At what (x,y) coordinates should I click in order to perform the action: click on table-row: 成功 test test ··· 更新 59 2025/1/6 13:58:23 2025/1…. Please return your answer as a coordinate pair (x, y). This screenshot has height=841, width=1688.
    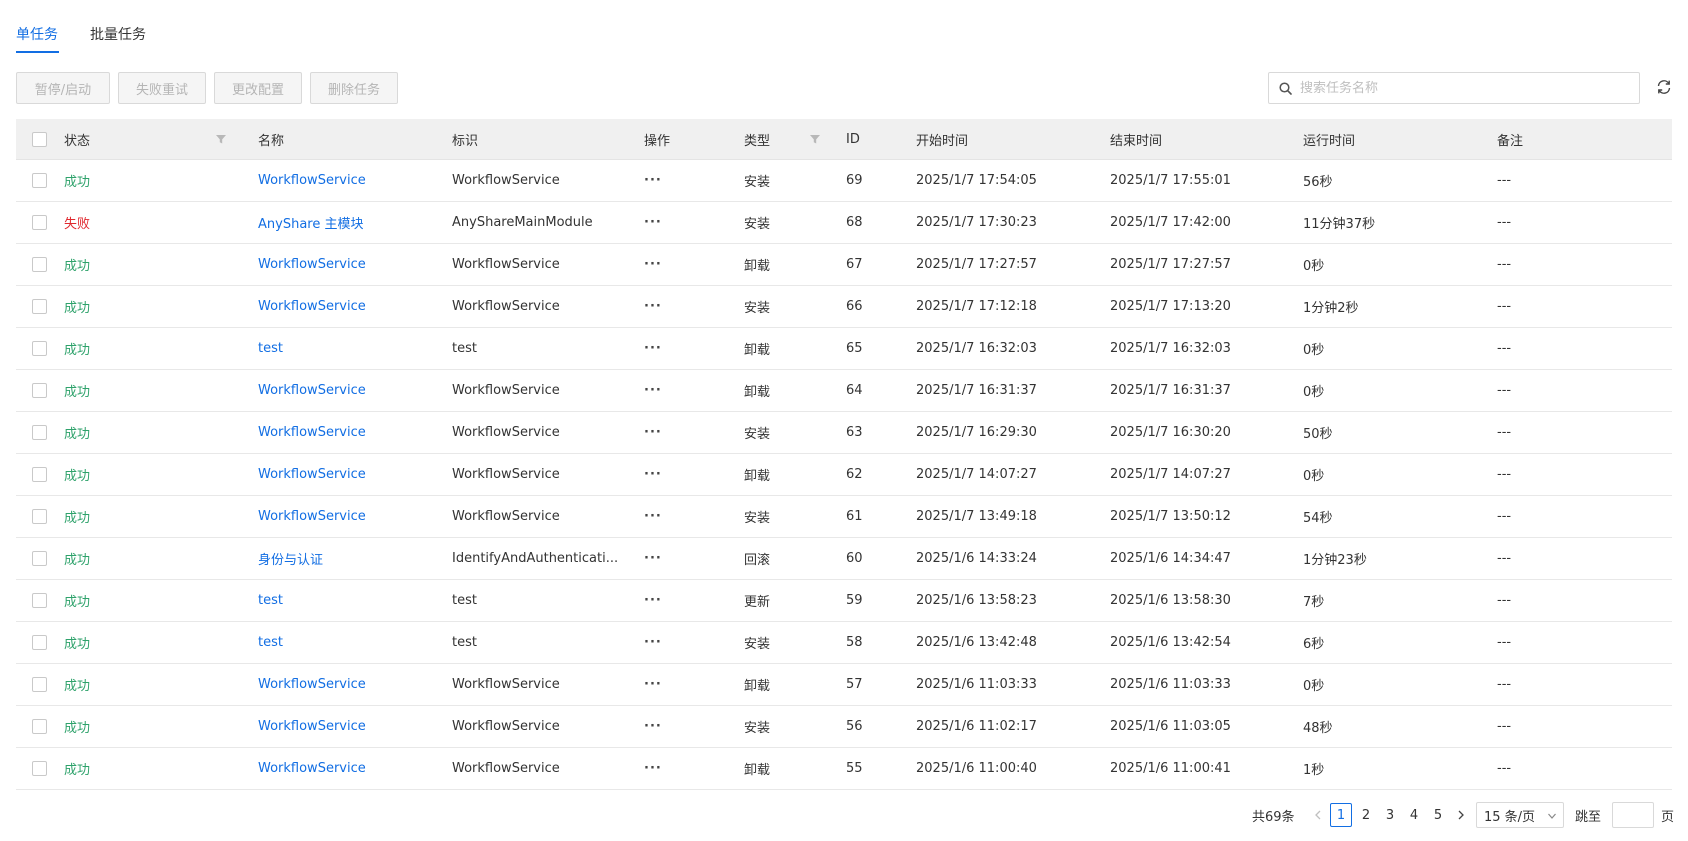
    Looking at the image, I should click on (844, 601).